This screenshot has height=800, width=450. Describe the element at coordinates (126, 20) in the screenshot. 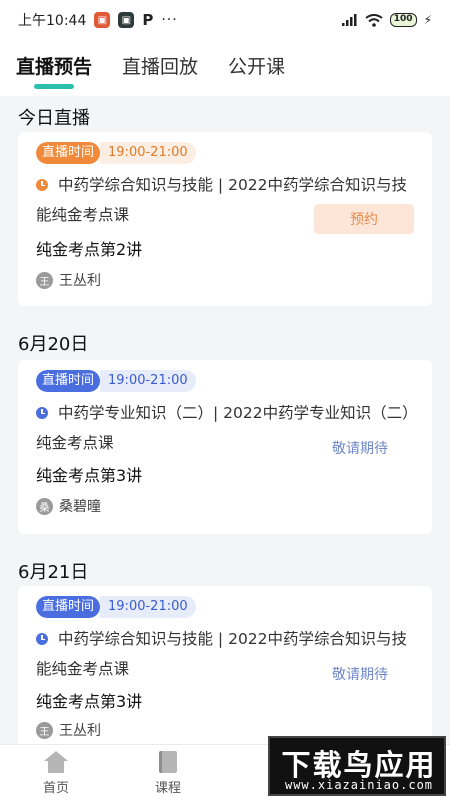

I see `app-notification-icon-2: ▣` at that location.